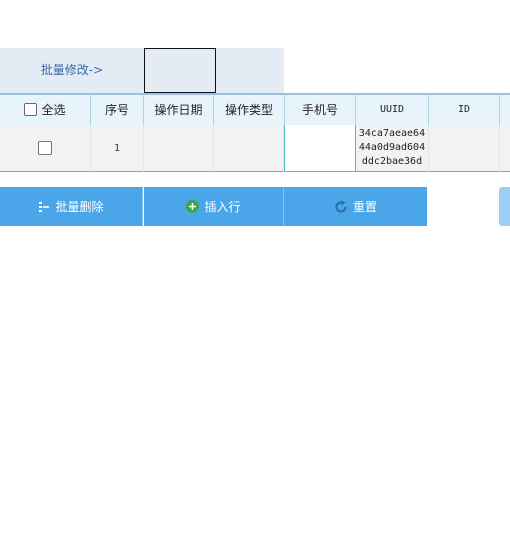  I want to click on batch-delete-button: 批量删除, so click(71, 206).